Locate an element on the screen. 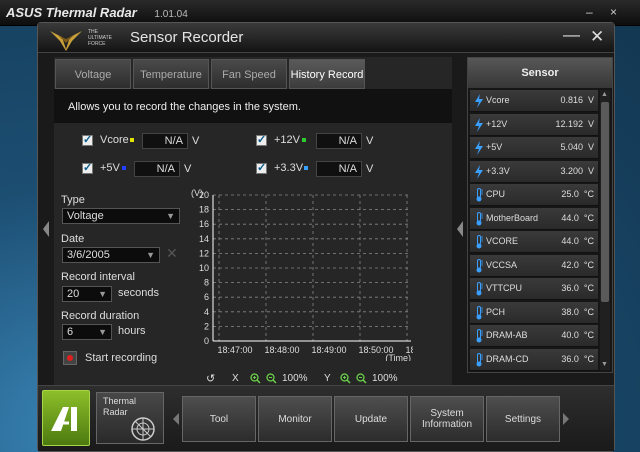 This screenshot has height=452, width=640. reset-zoom-icon: ↺ is located at coordinates (210, 378).